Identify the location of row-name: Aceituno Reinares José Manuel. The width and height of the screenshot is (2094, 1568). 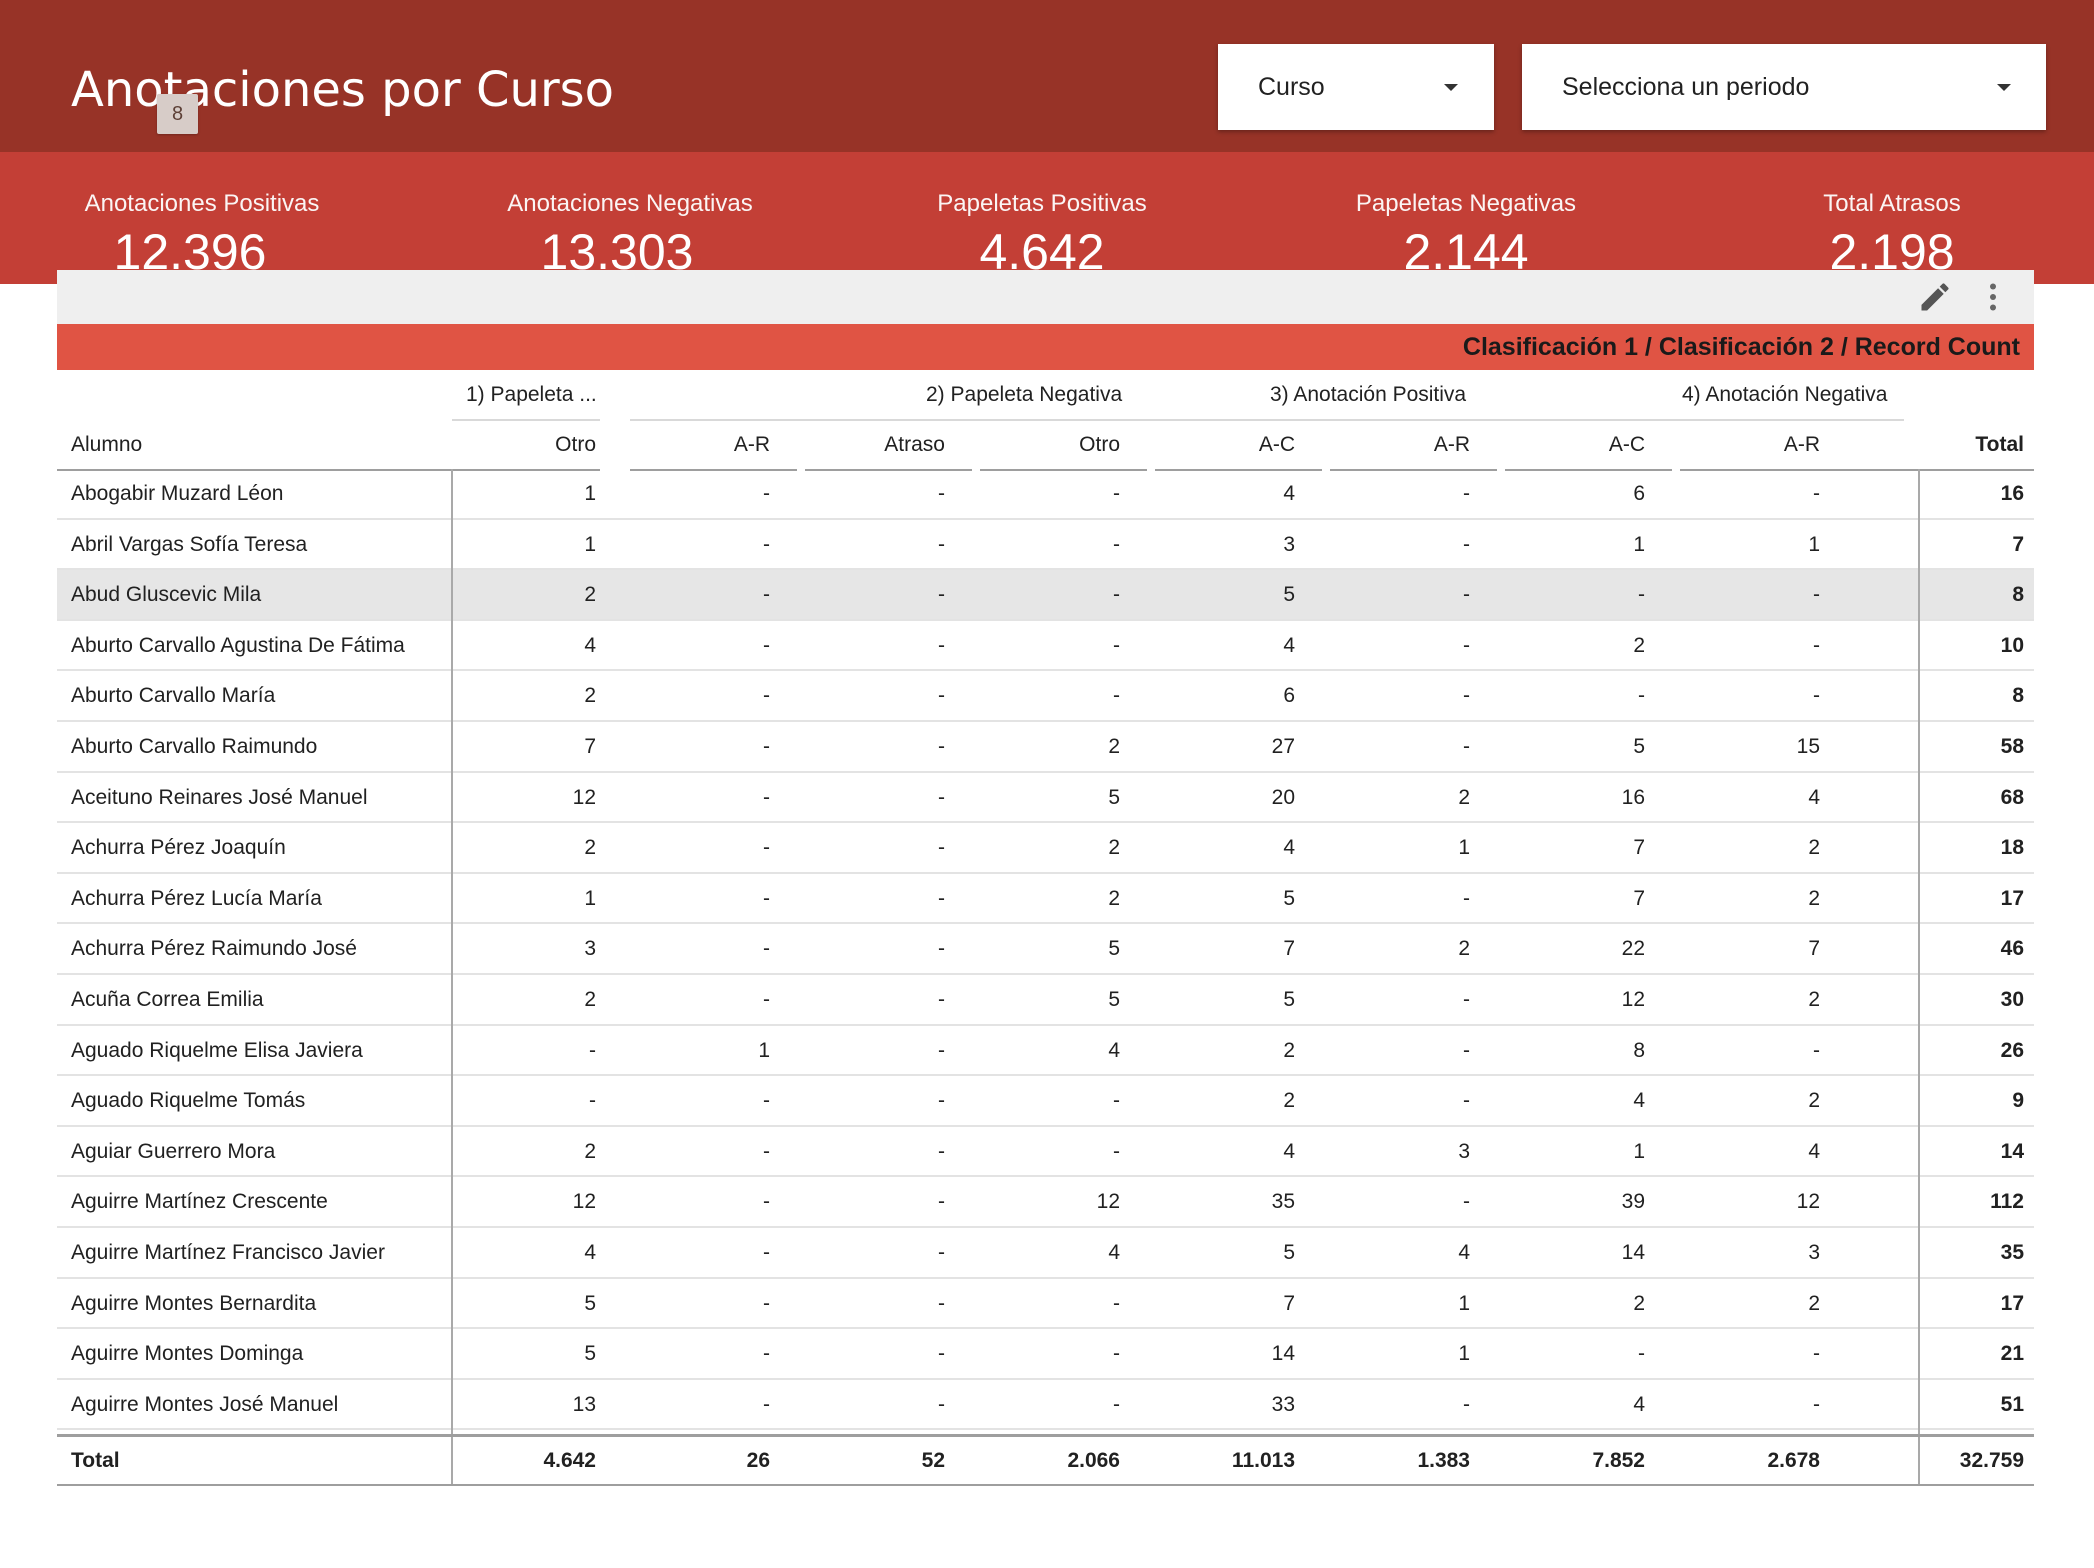
(219, 797).